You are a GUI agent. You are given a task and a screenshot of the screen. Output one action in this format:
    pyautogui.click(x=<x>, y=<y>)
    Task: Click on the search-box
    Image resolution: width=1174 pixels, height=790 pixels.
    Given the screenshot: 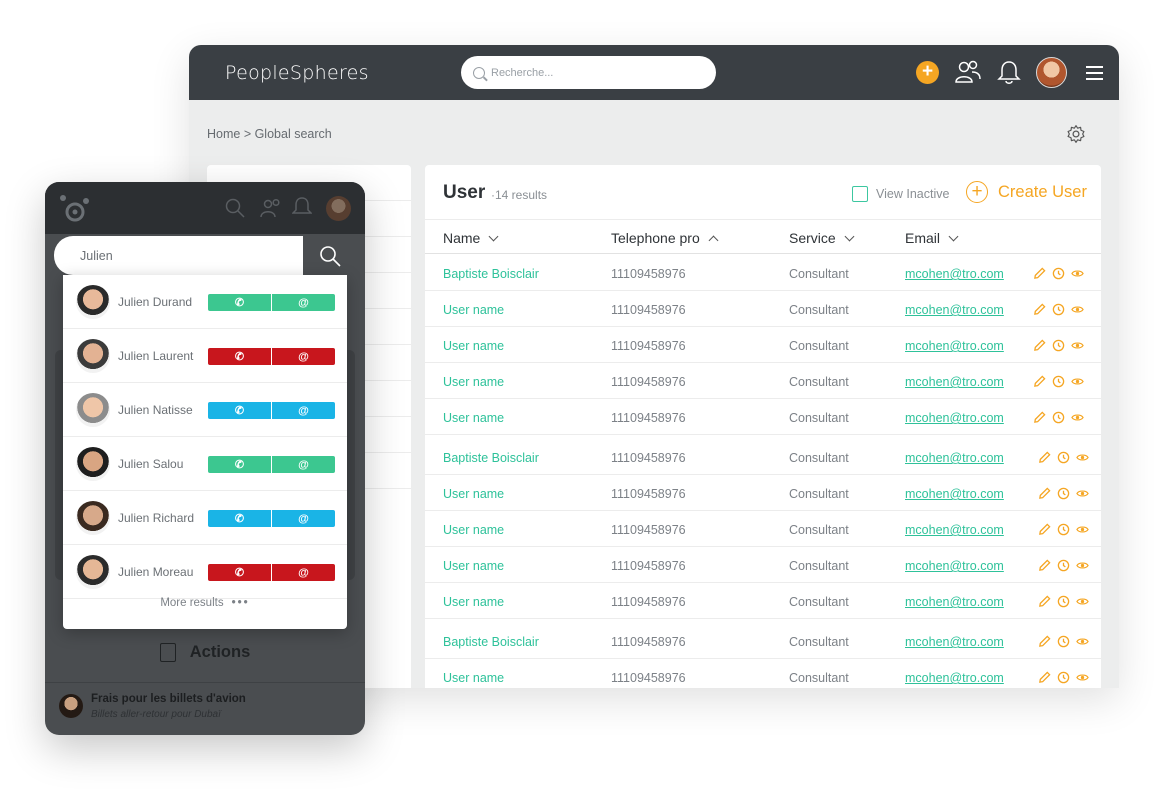 What is the action you would take?
    pyautogui.click(x=588, y=72)
    